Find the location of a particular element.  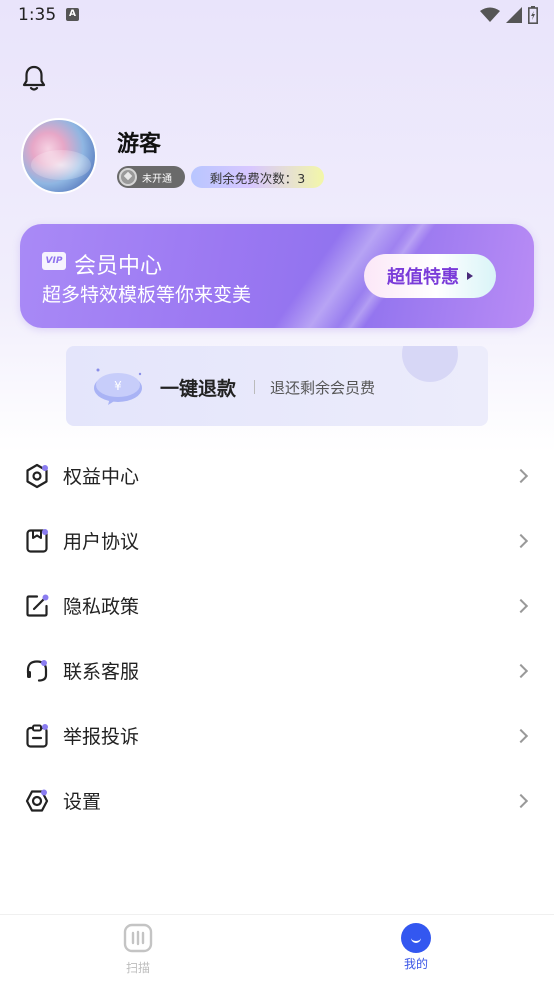

yen-bubble-icon: ¥ is located at coordinates (118, 386).